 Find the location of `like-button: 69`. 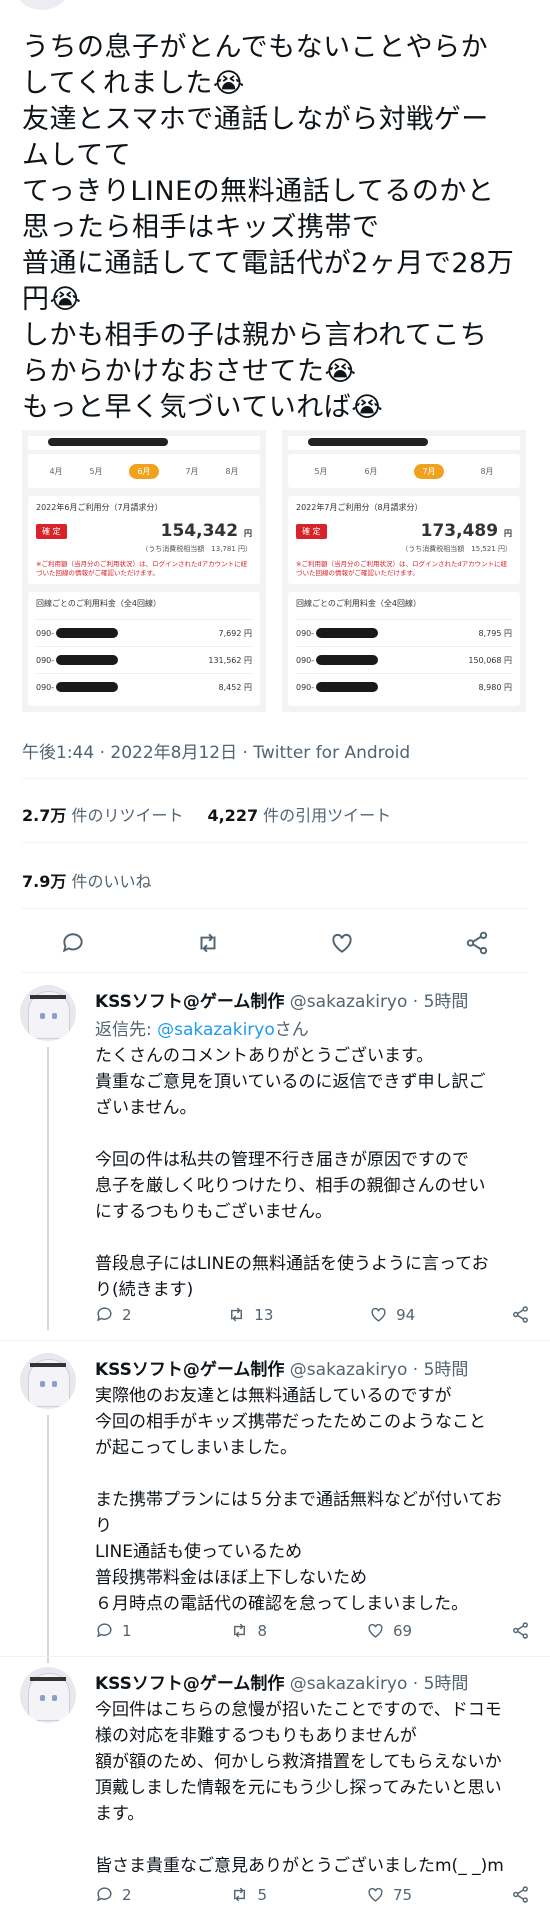

like-button: 69 is located at coordinates (389, 1630).